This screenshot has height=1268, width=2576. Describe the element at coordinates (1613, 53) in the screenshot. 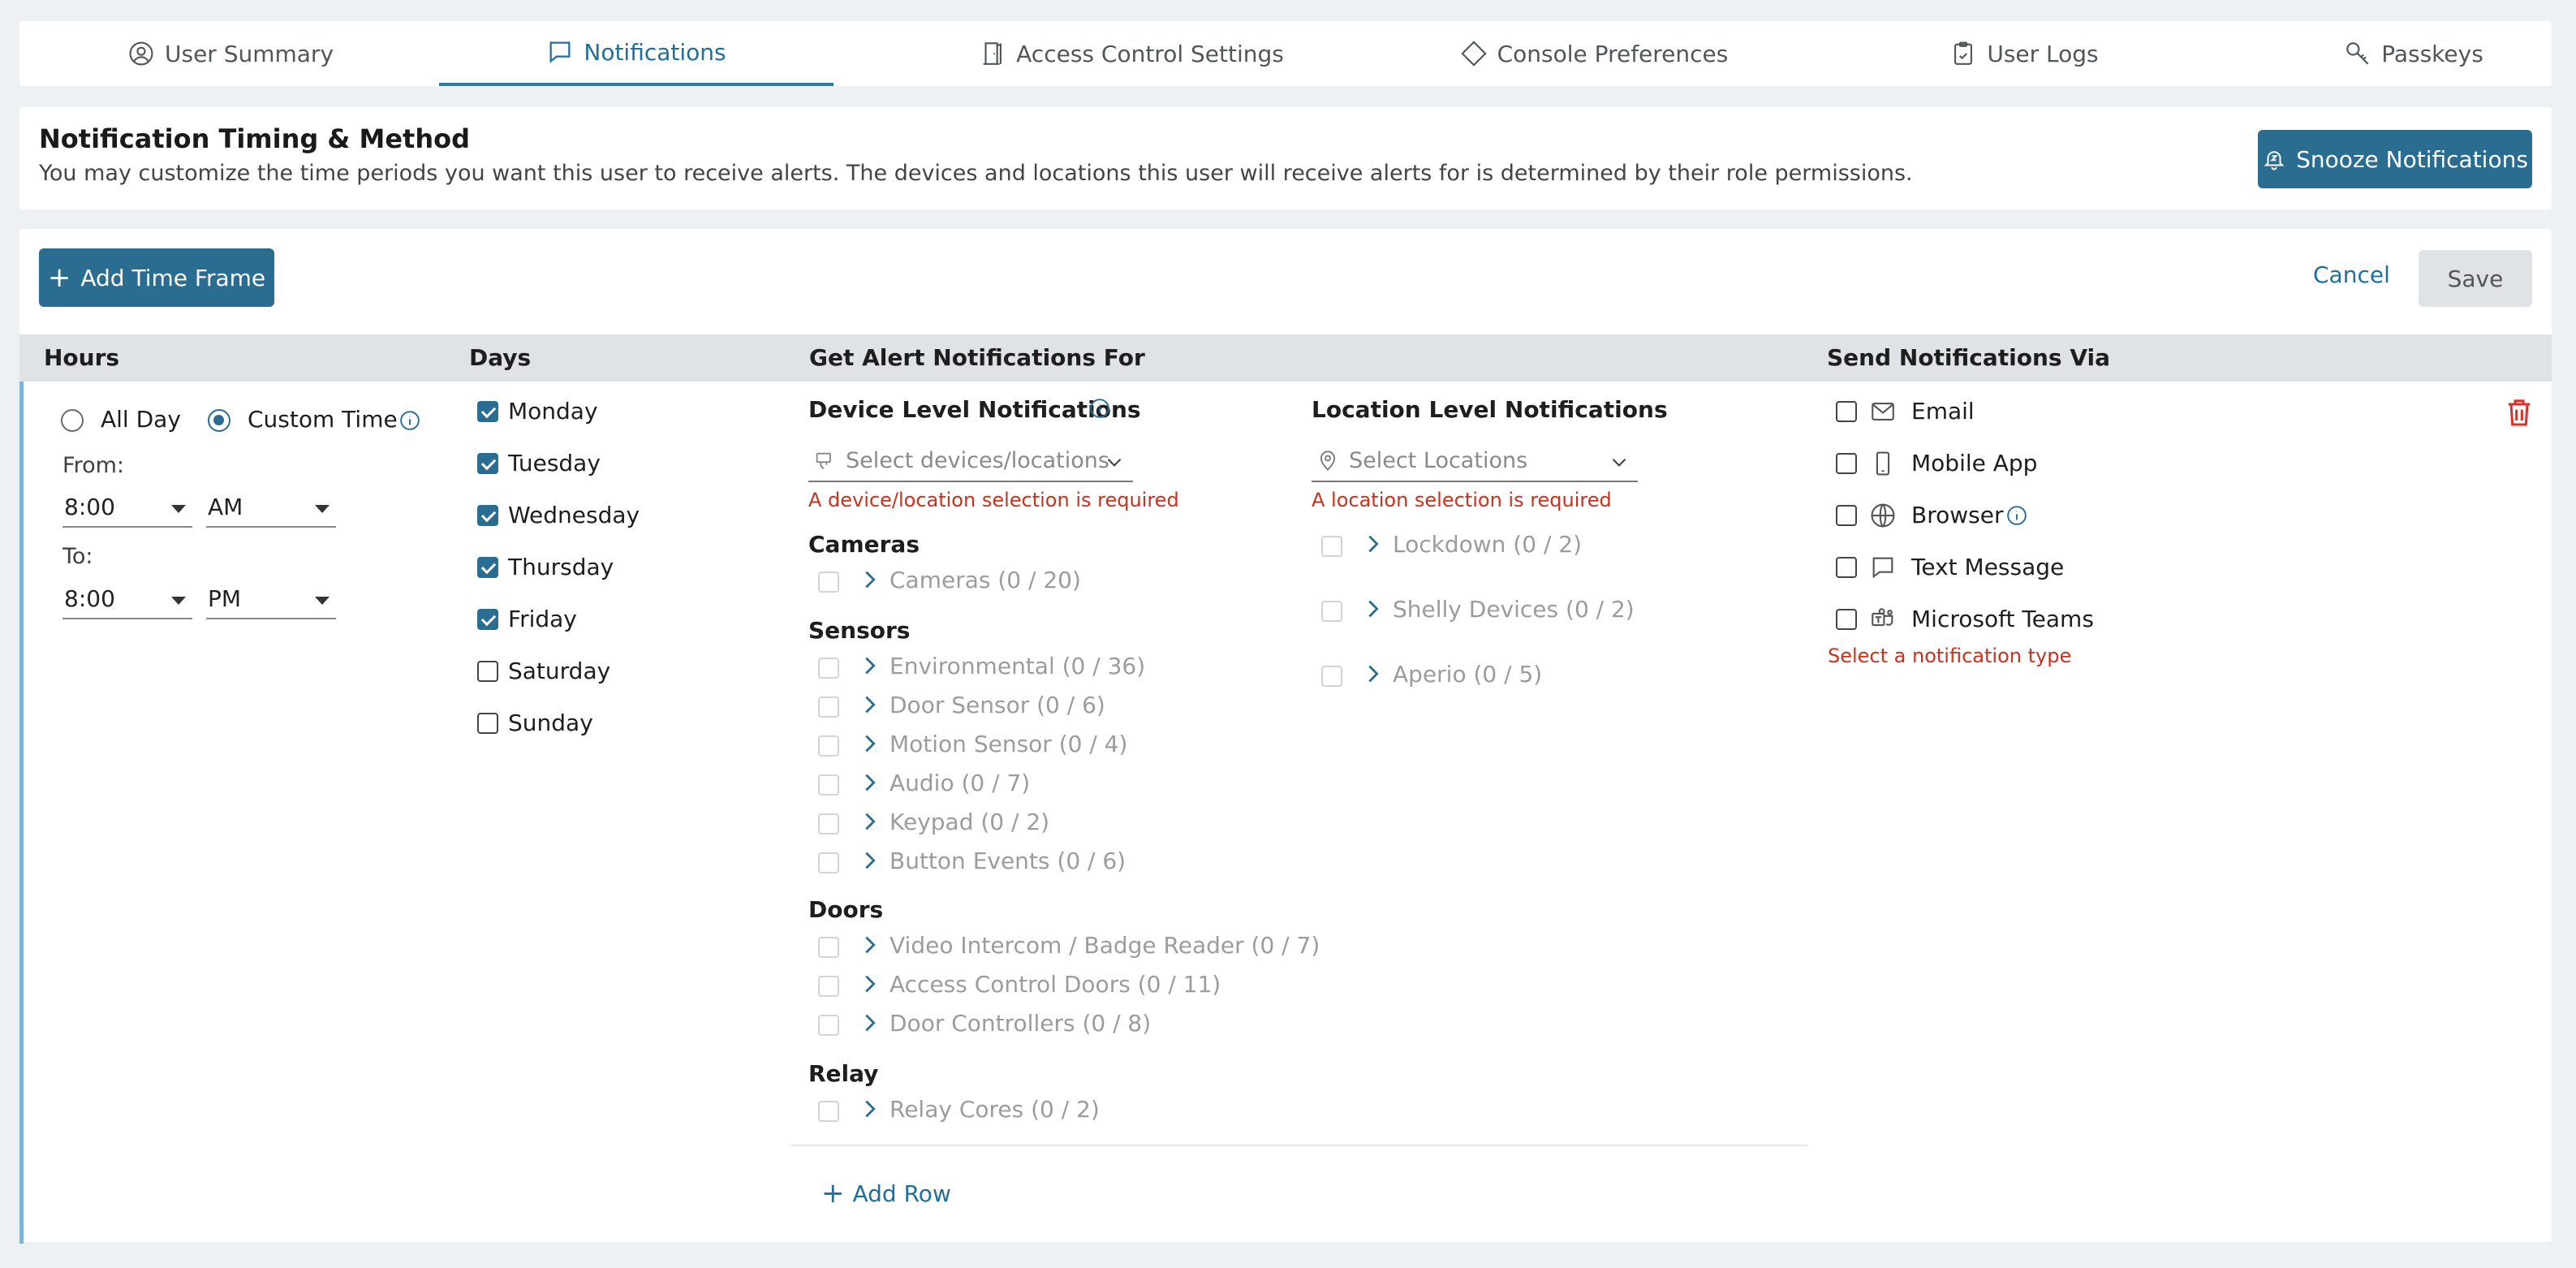

I see `tab-label: Console Preferences` at that location.